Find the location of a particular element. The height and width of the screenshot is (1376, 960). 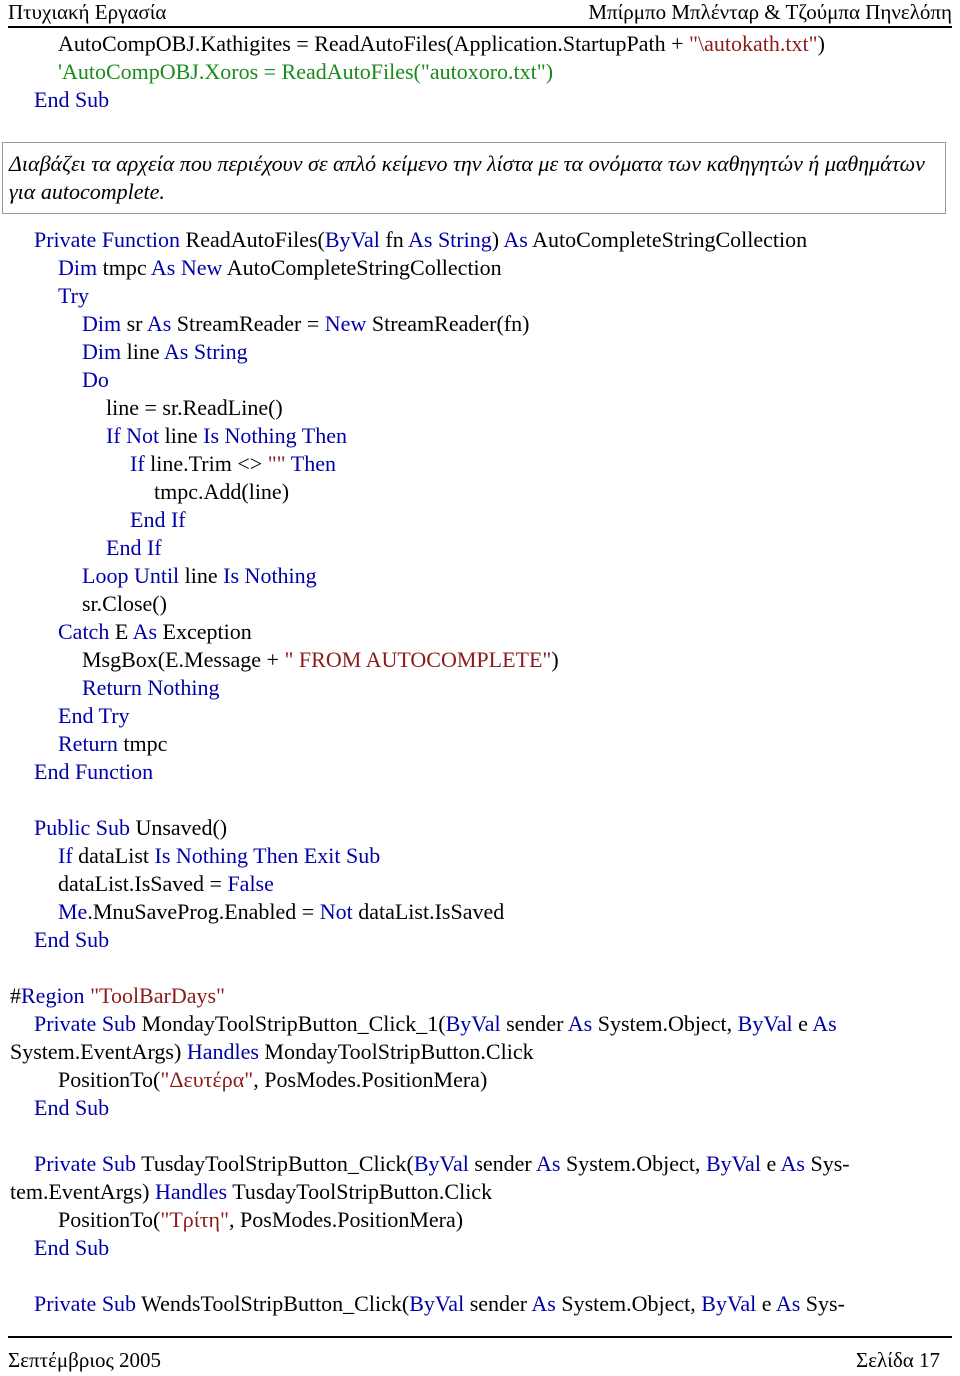

code-line: End Try is located at coordinates (480, 716).